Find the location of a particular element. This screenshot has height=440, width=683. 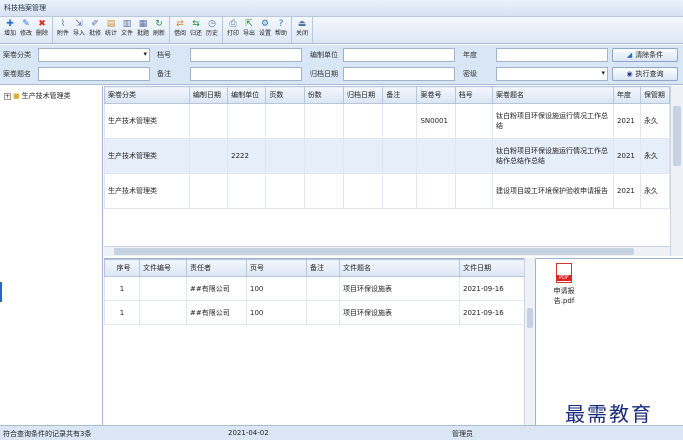

attachment-item: 申请报告.pdf is located at coordinates (564, 284).